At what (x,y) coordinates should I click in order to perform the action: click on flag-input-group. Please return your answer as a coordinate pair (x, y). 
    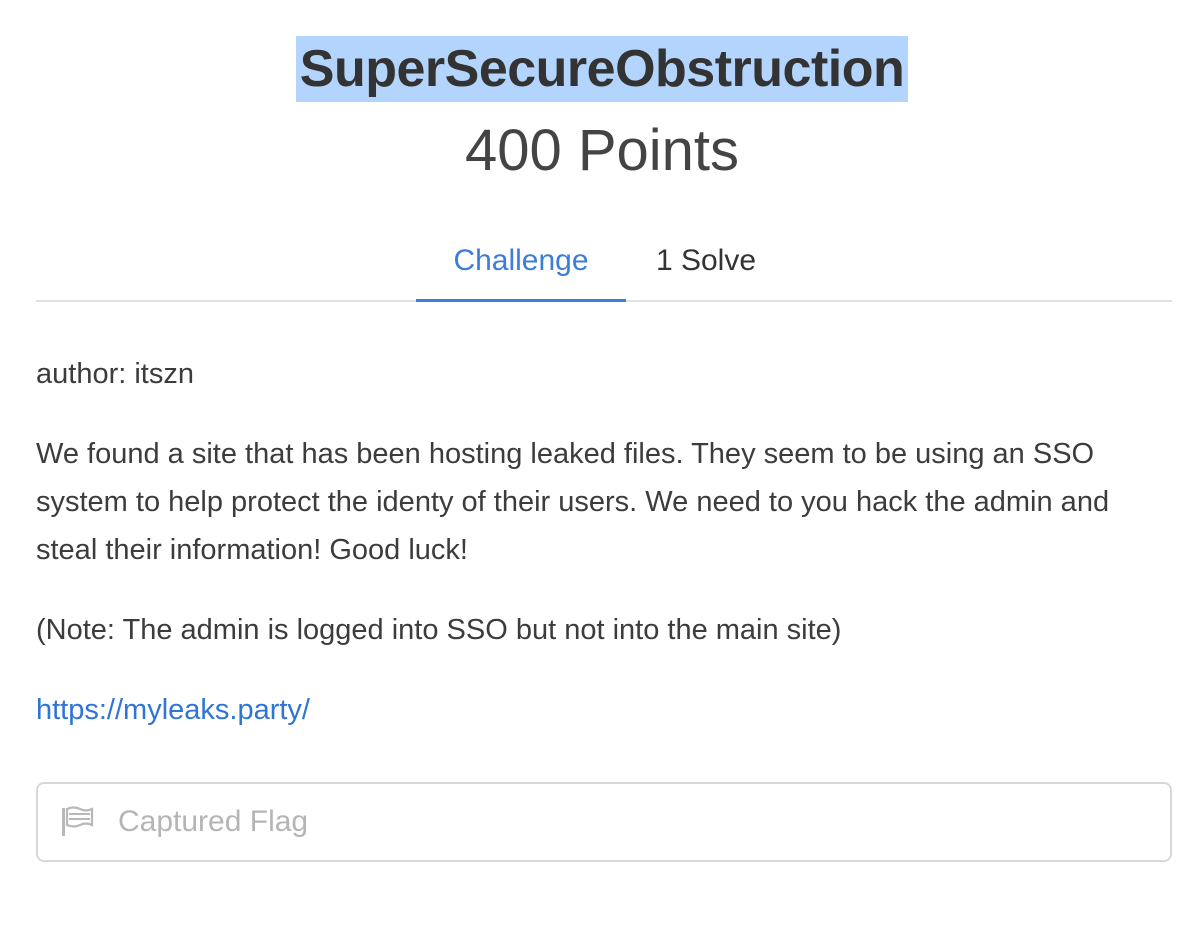
    Looking at the image, I should click on (604, 822).